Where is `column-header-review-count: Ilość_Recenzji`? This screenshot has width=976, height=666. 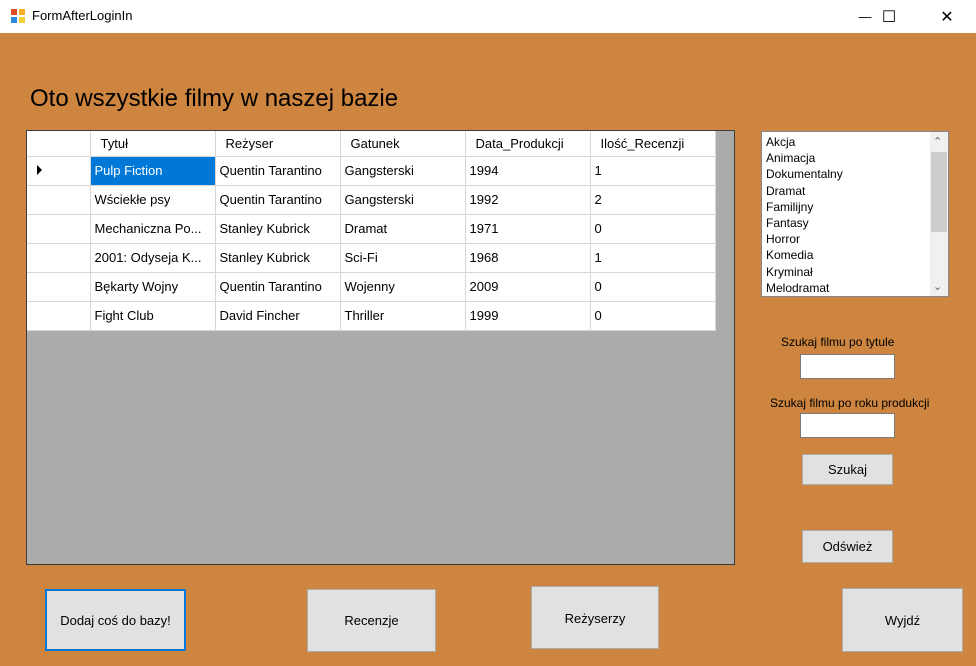
column-header-review-count: Ilość_Recenzji is located at coordinates (653, 144).